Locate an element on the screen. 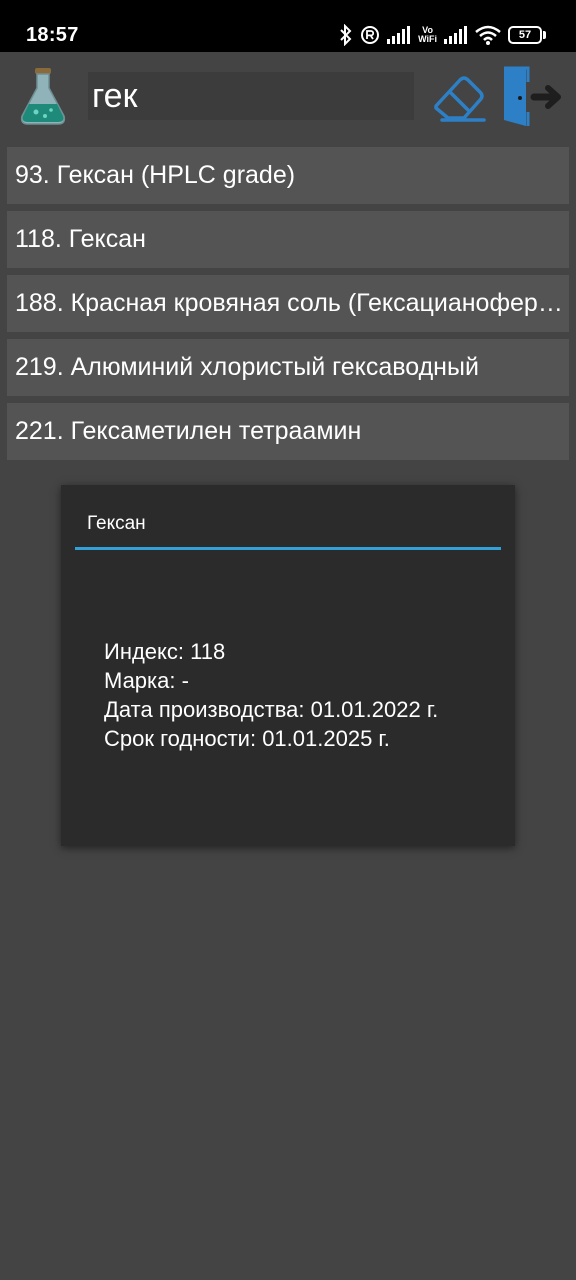 The height and width of the screenshot is (1280, 576). list-item: 93. Гексан (HPLC grade) is located at coordinates (288, 175).